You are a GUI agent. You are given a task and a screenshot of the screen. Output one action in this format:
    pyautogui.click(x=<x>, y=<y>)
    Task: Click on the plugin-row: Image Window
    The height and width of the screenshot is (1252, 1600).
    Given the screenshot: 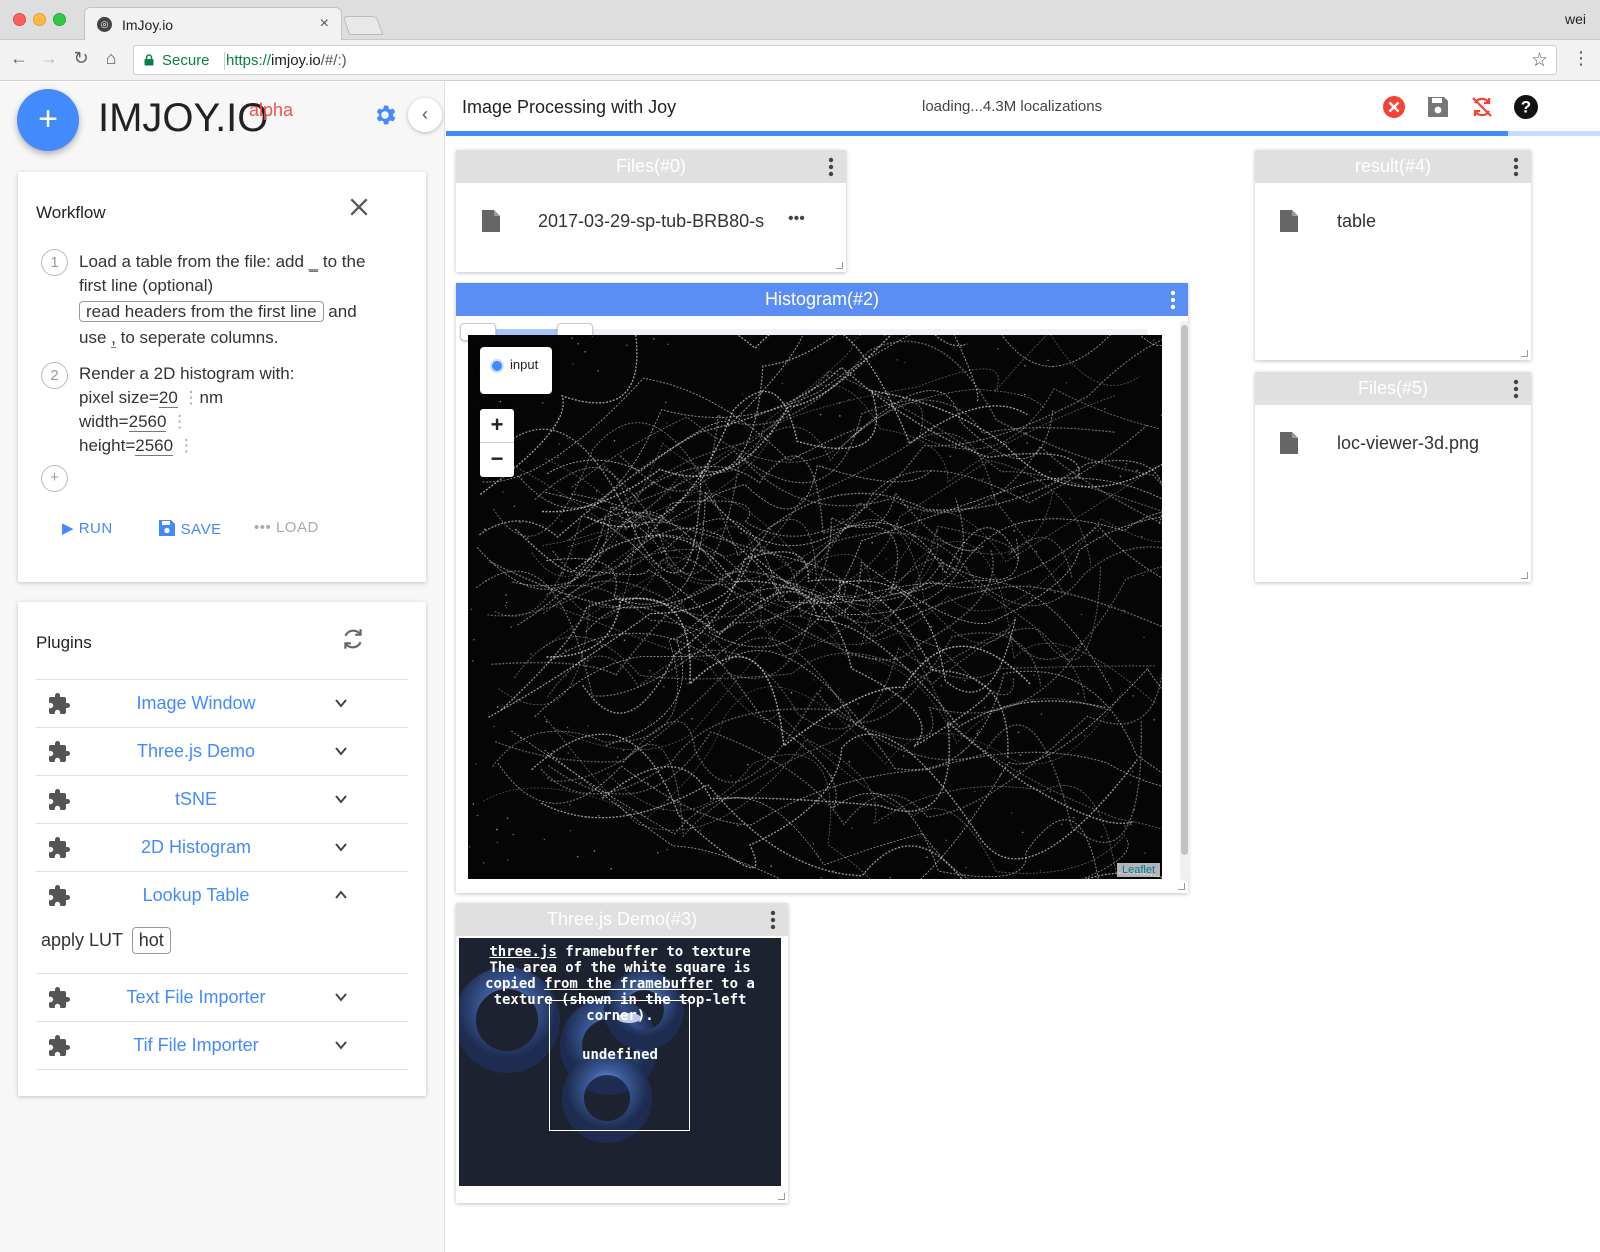 What is the action you would take?
    pyautogui.click(x=222, y=703)
    